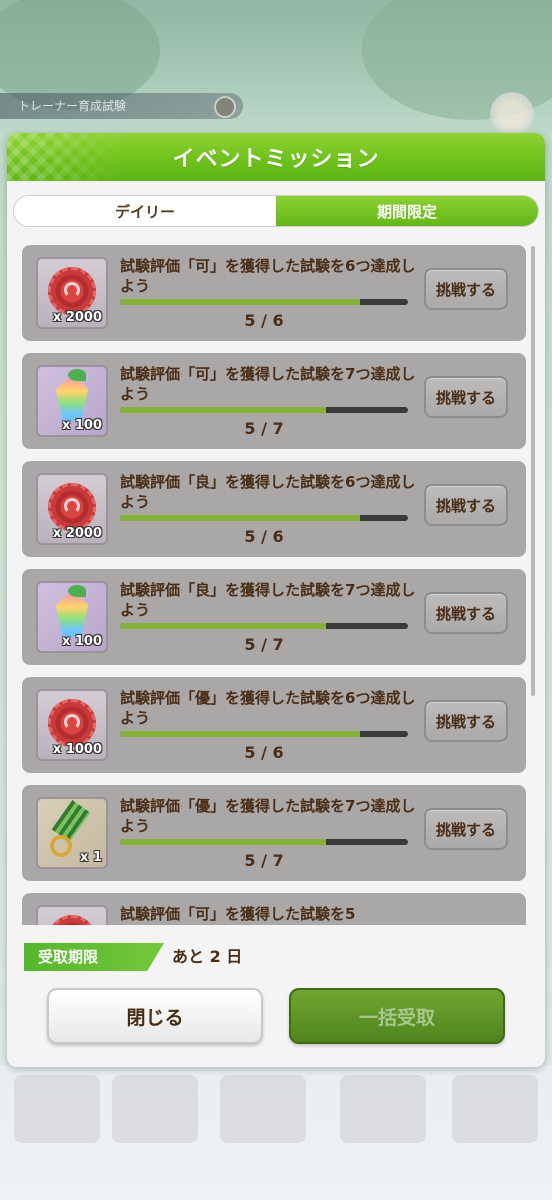  I want to click on mission-description: 試験評価「可」を獲得した試験を5, so click(238, 914).